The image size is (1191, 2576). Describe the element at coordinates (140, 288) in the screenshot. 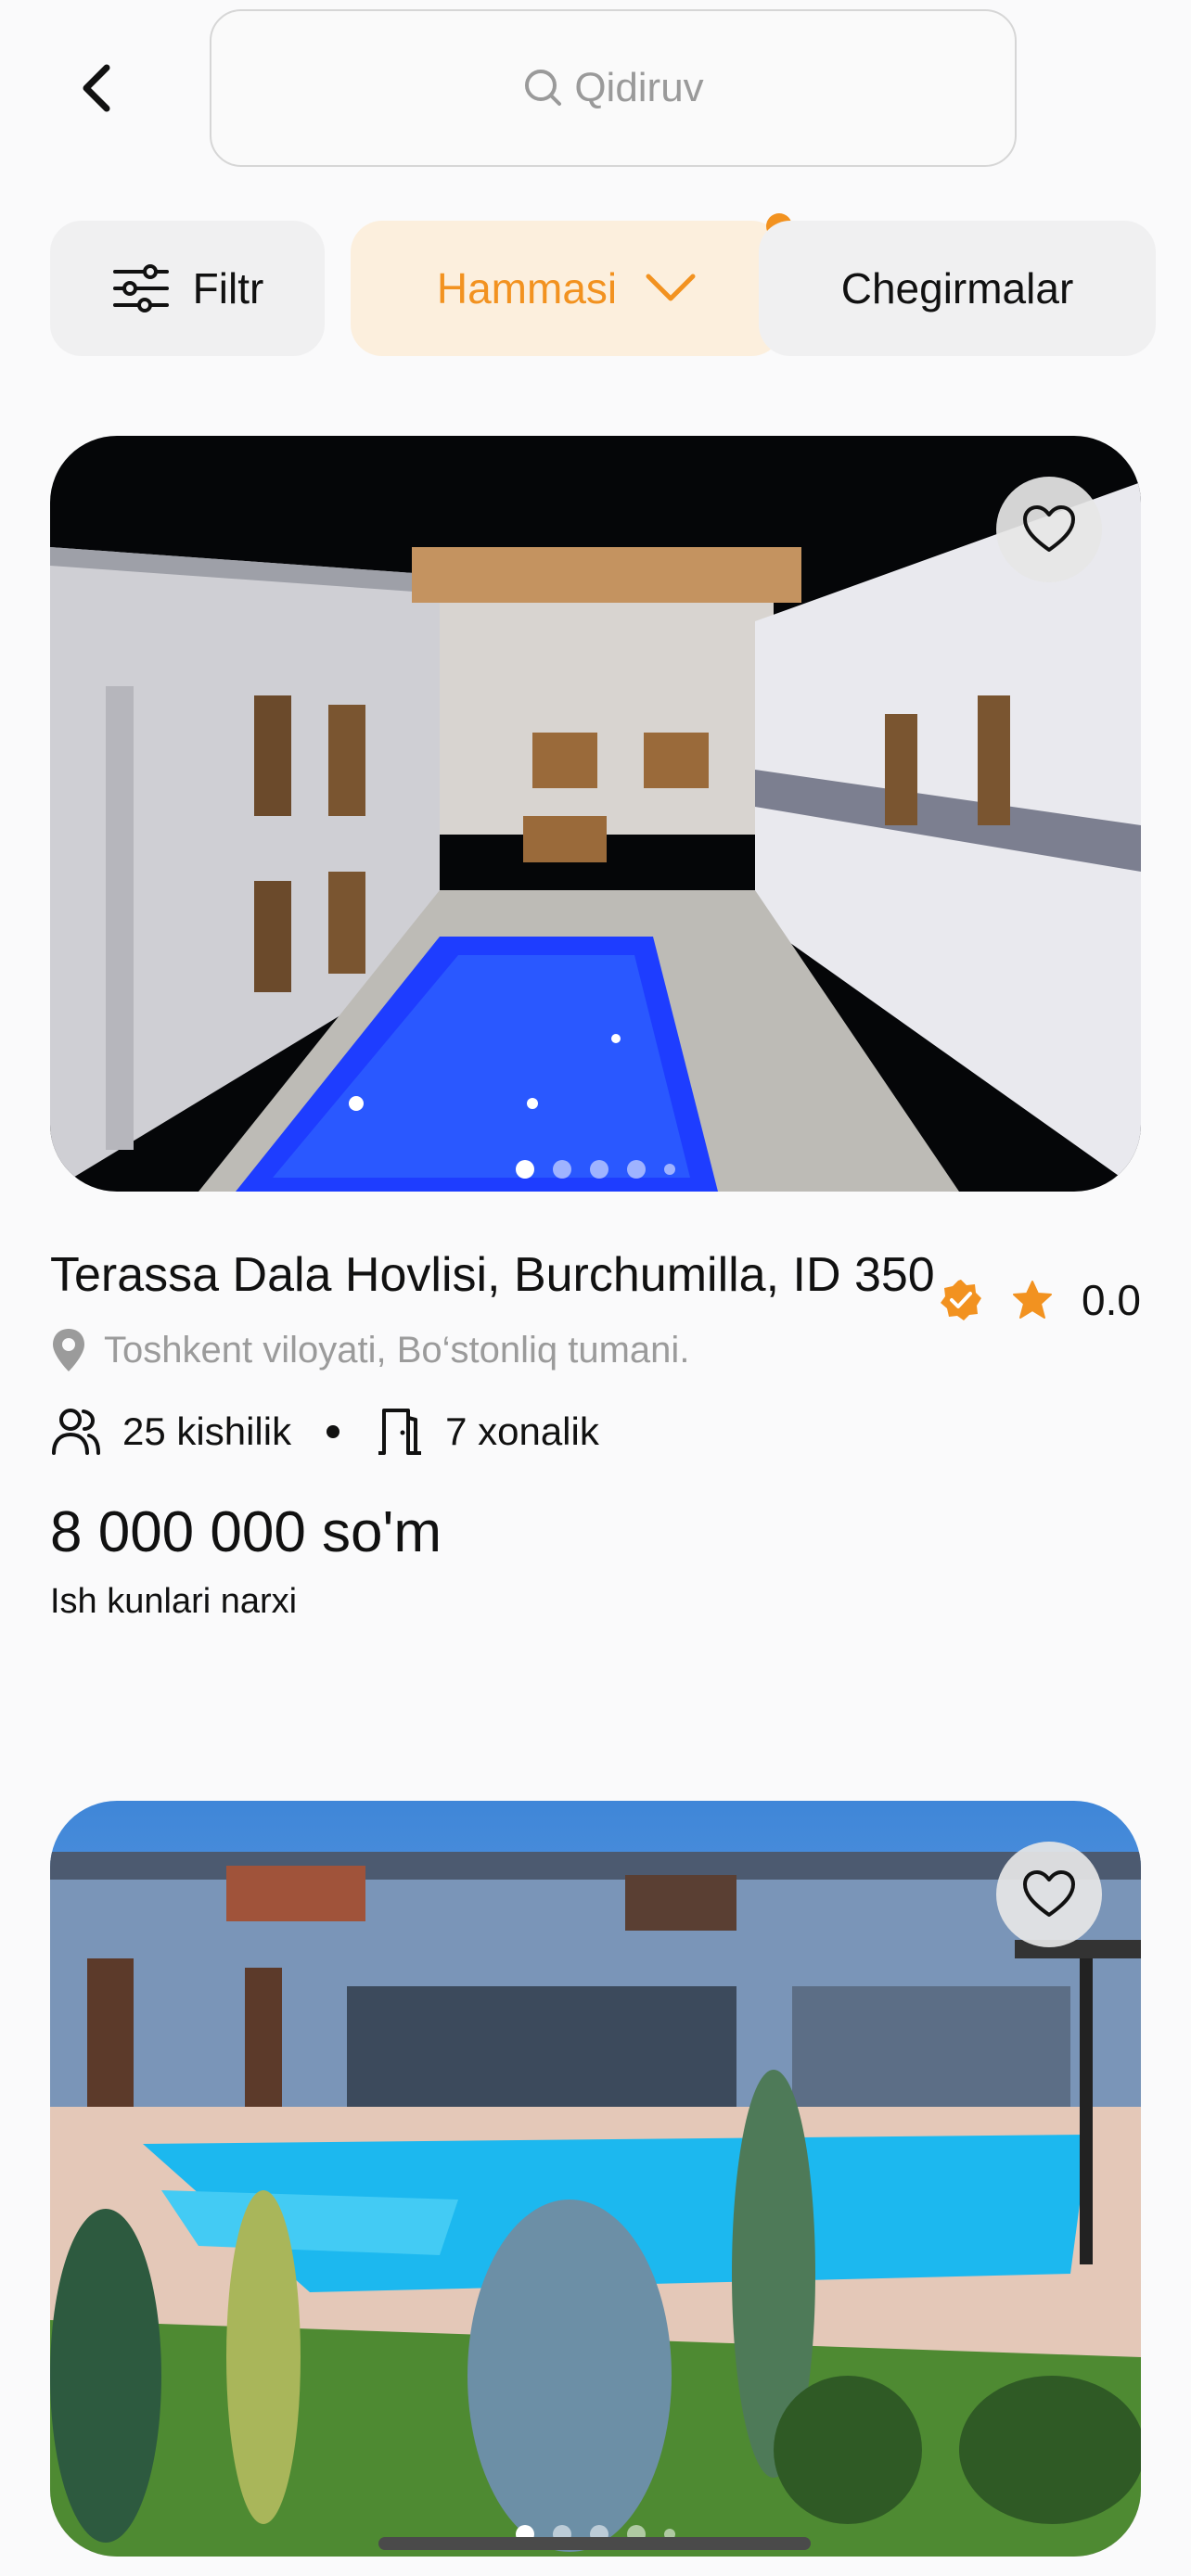

I see `sliders-icon` at that location.